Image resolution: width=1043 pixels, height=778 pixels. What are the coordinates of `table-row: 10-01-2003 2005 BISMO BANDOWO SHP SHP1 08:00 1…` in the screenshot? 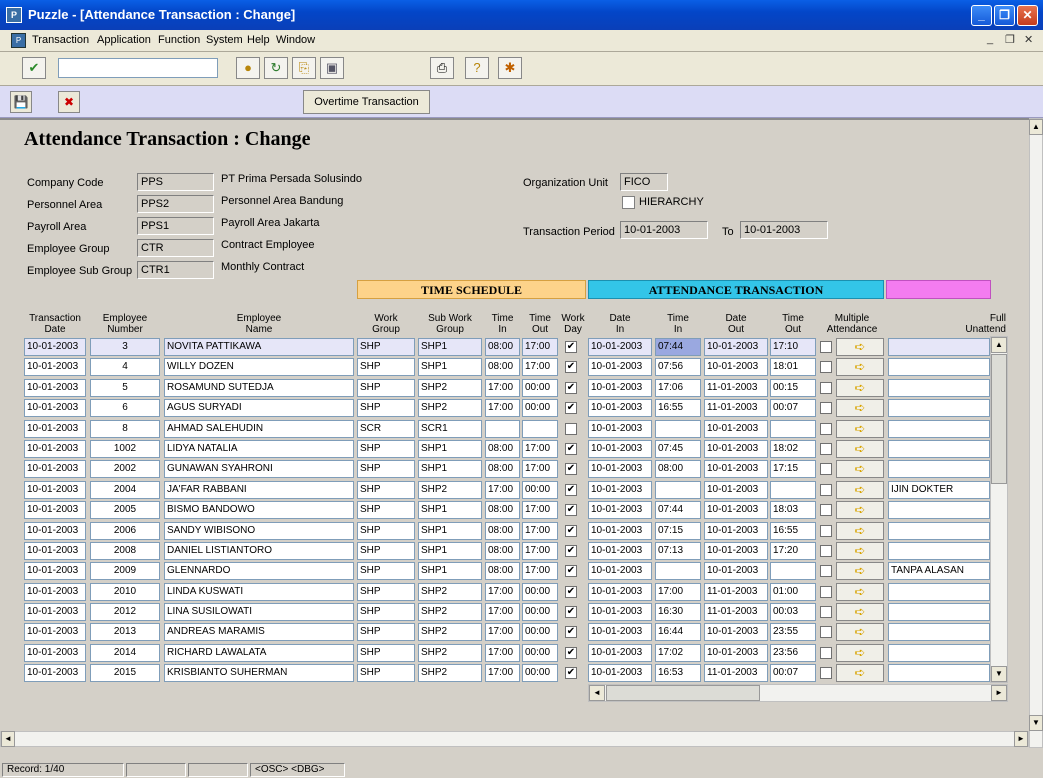 It's located at (517, 511).